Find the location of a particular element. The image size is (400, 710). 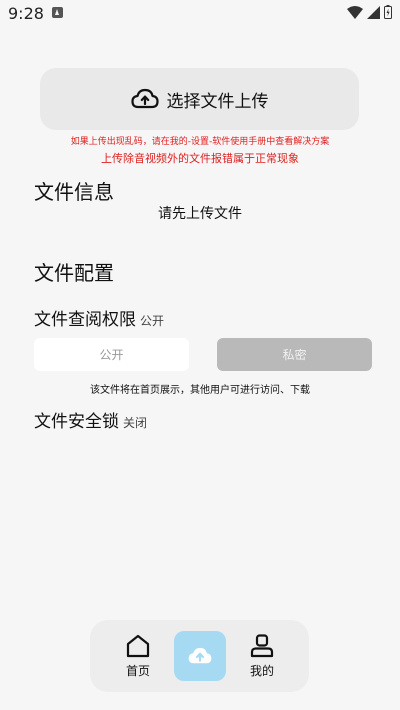

nav-home: 首页 is located at coordinates (138, 657).